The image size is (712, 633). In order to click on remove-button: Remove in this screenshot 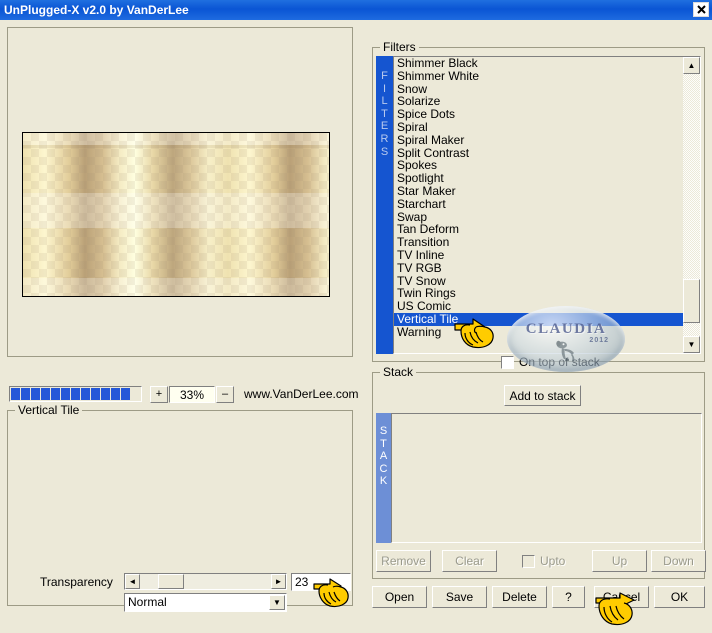, I will do `click(403, 561)`.